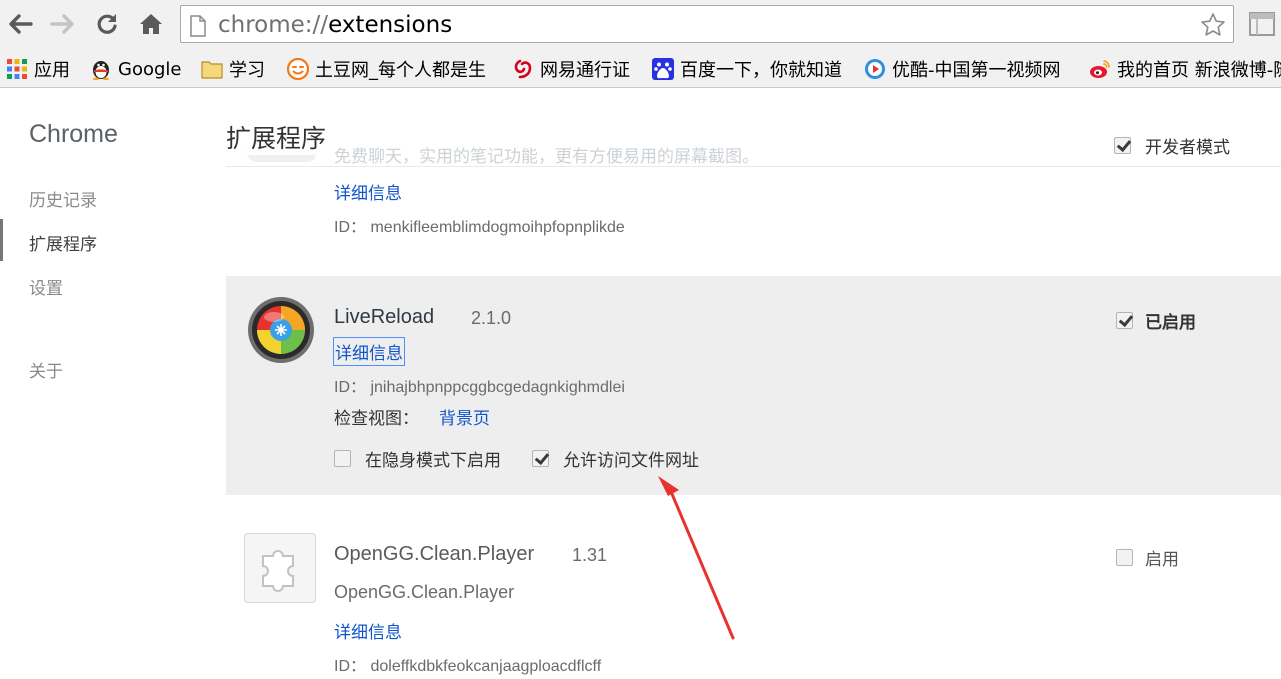  I want to click on sidebar-title: Chrome, so click(73, 134).